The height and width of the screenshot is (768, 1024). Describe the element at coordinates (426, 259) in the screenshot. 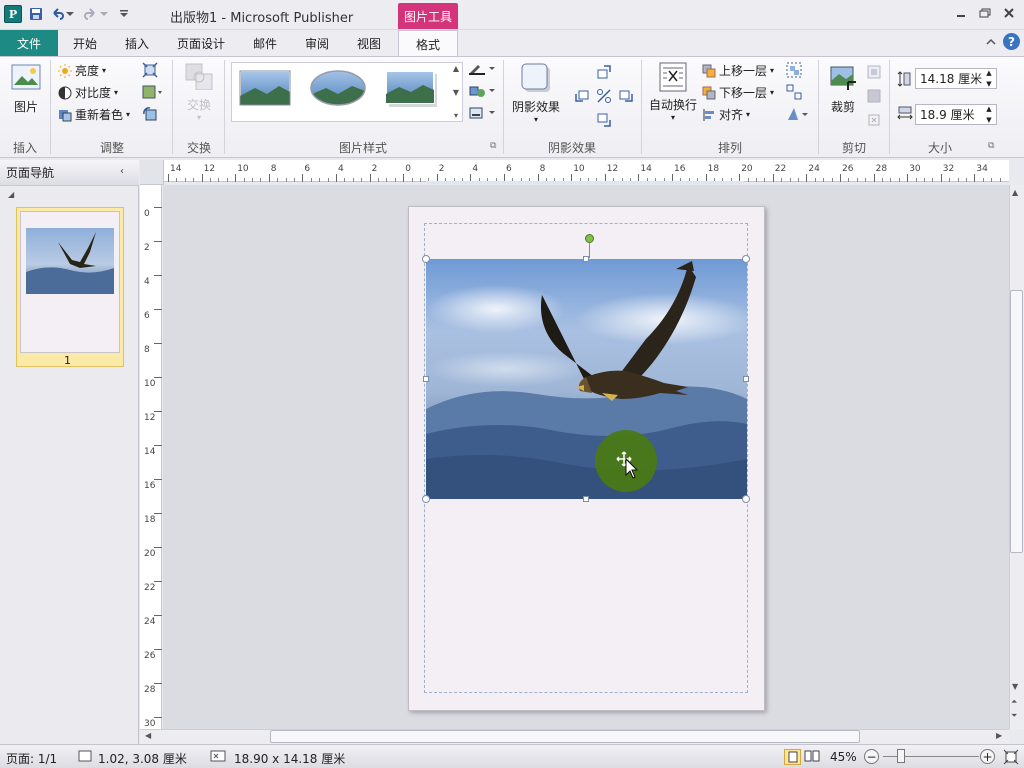

I see `resize-handle-top-left` at that location.